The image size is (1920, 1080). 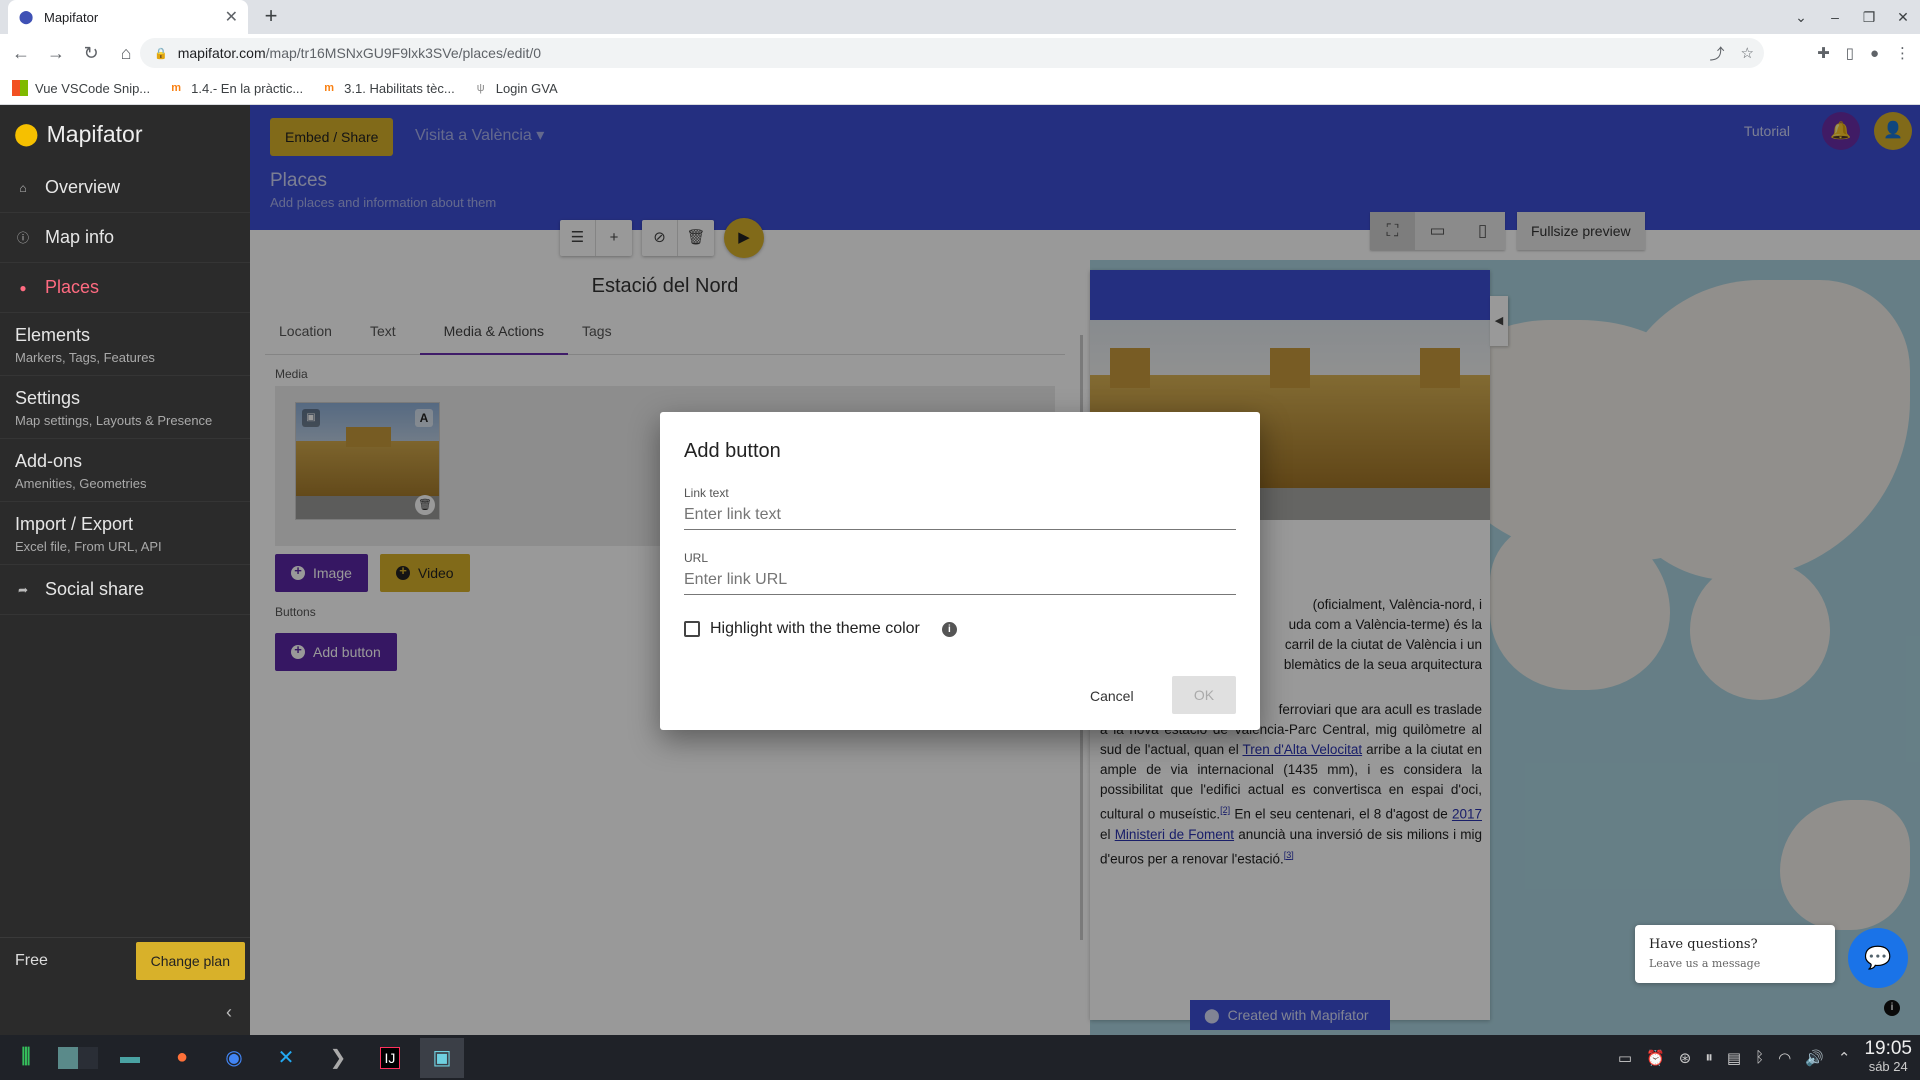 What do you see at coordinates (1814, 1058) in the screenshot?
I see `volume-icon: 🔊` at bounding box center [1814, 1058].